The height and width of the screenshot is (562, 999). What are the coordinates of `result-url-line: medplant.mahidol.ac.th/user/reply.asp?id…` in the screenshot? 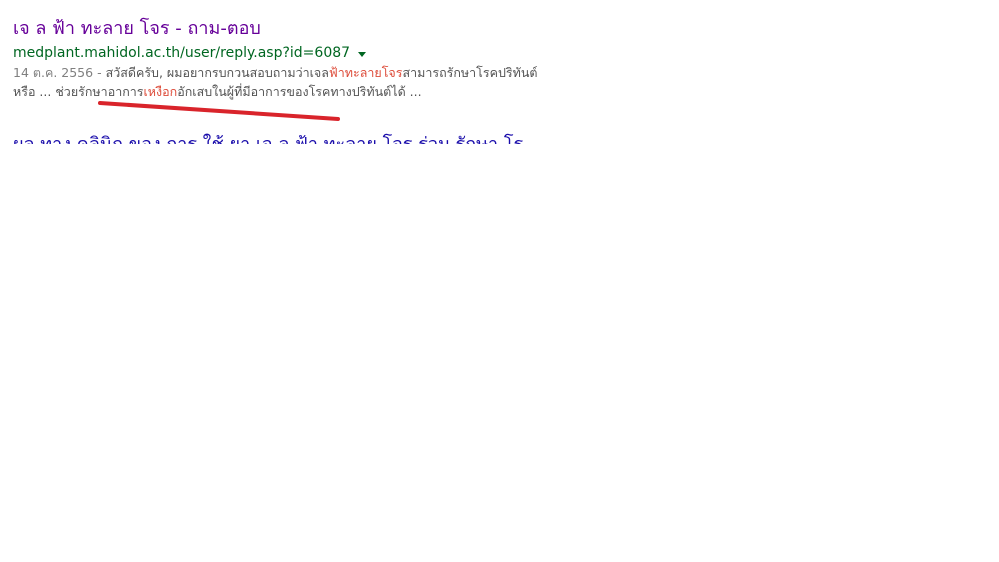 It's located at (303, 53).